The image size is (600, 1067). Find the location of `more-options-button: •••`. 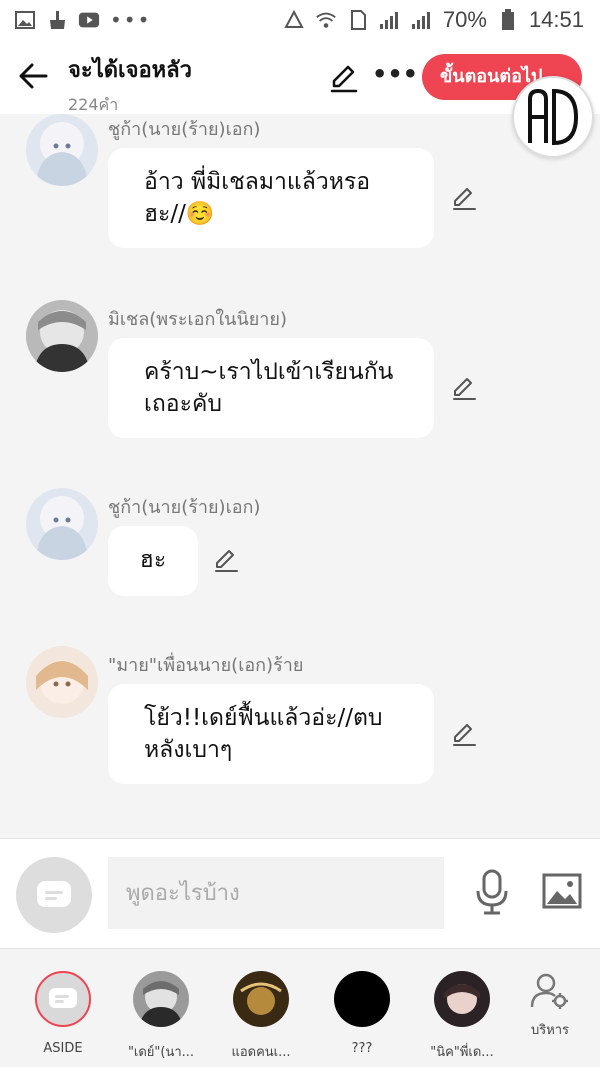

more-options-button: ••• is located at coordinates (395, 76).